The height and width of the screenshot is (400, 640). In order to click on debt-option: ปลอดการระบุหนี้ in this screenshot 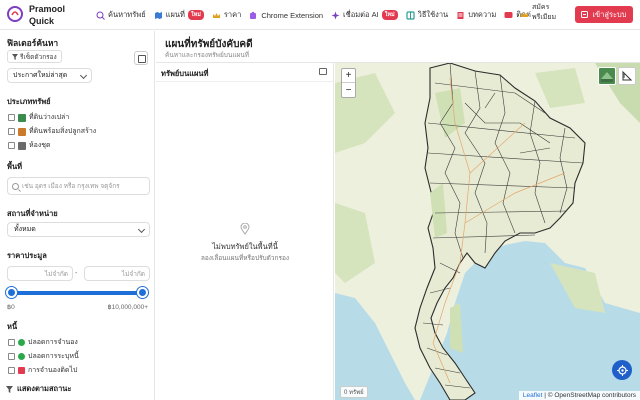, I will do `click(43, 356)`.